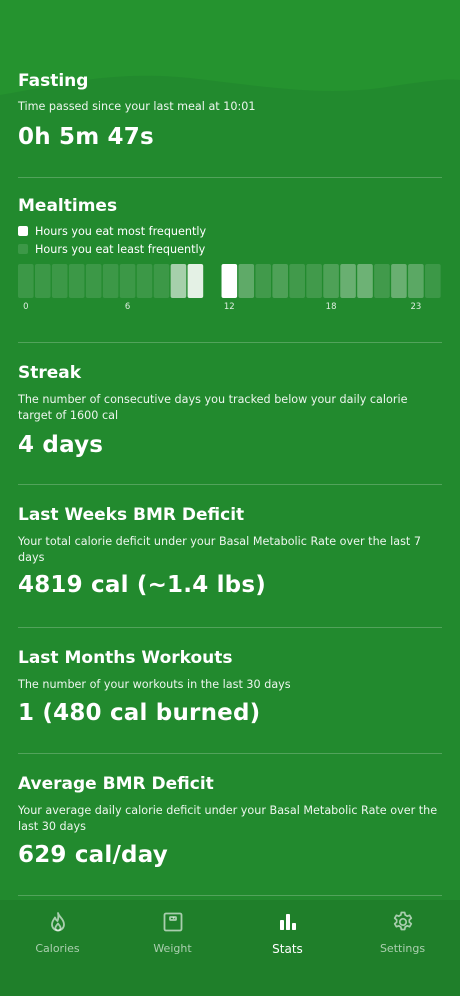  Describe the element at coordinates (120, 249) in the screenshot. I see `legend-least-label: Hours you eat least frequently` at that location.